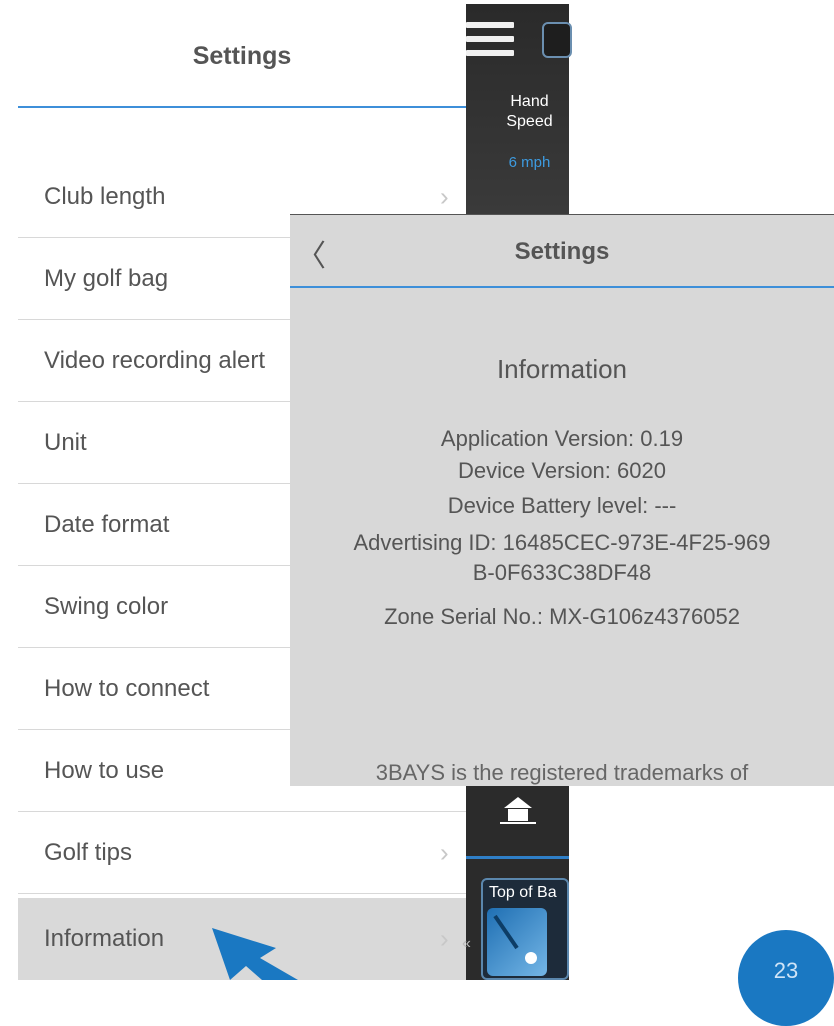  Describe the element at coordinates (529, 111) in the screenshot. I see `hand-speed-label: Hand Speed` at that location.